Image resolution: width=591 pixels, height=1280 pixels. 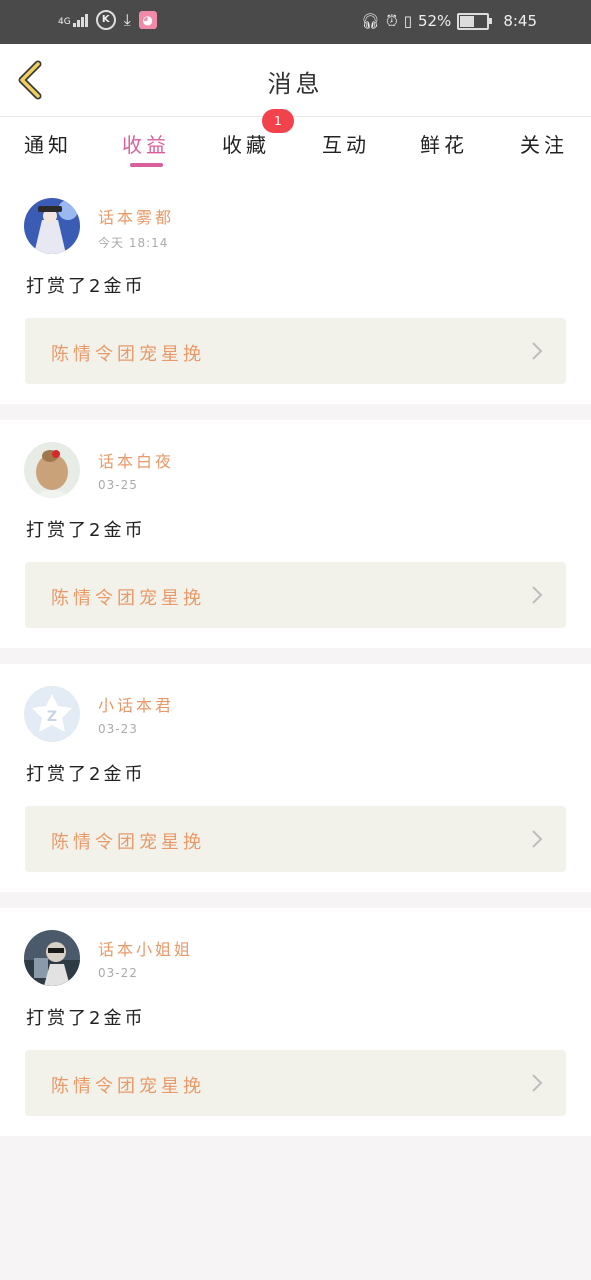 I want to click on battery-percent: 52%, so click(x=434, y=21).